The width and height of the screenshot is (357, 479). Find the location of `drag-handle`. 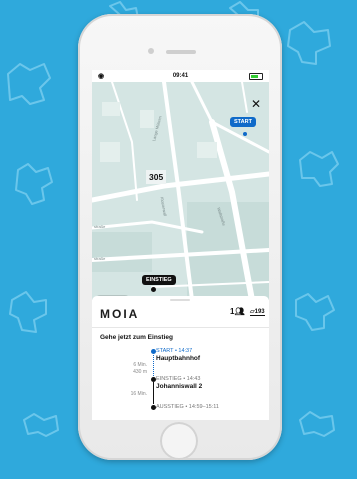

drag-handle is located at coordinates (180, 300).